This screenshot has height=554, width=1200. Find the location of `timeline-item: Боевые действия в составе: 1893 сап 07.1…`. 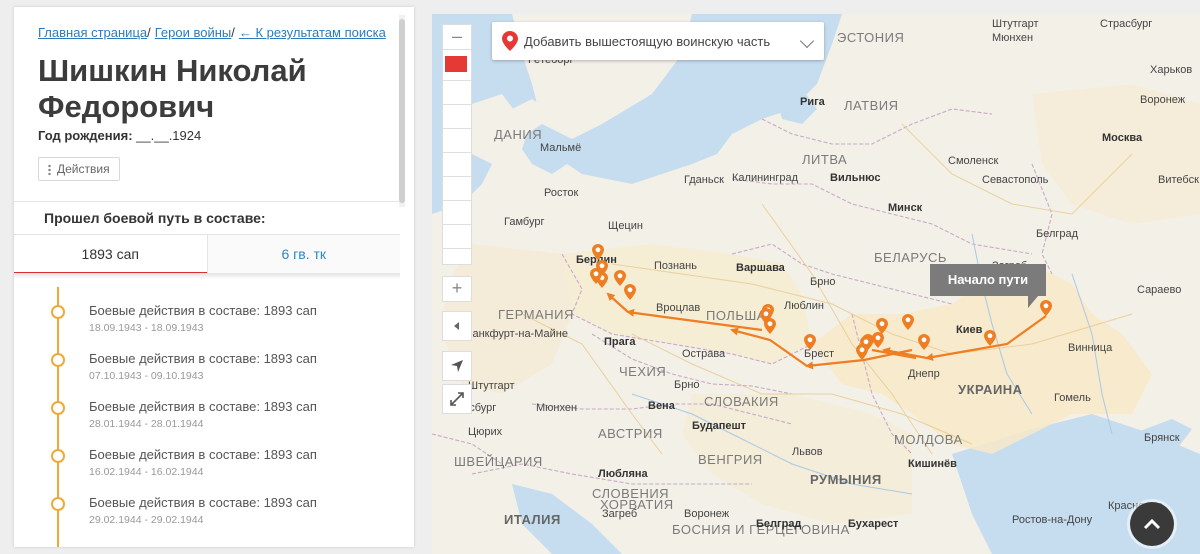

timeline-item: Боевые действия в составе: 1893 сап 07.1… is located at coordinates (207, 358).